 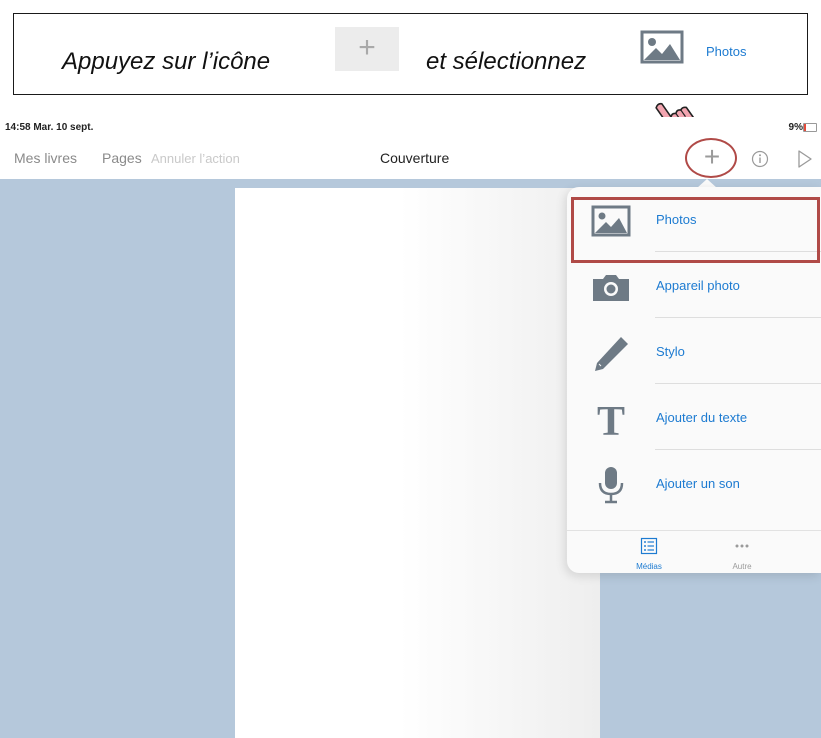 I want to click on my-books-button: Mes livres, so click(x=45, y=158).